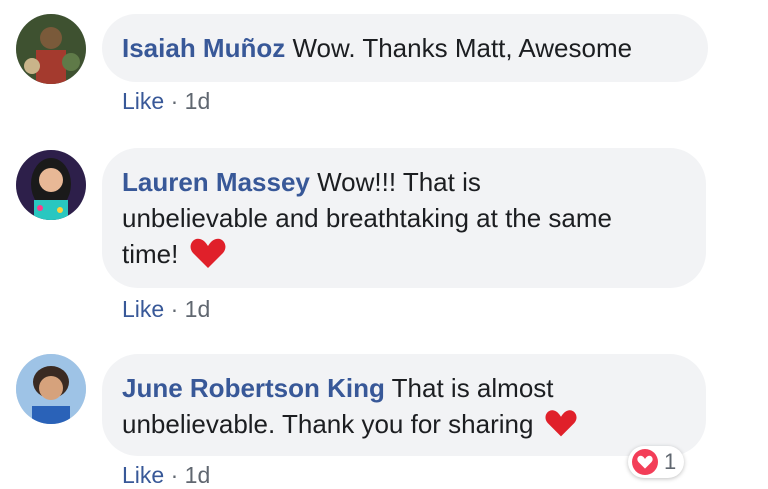  Describe the element at coordinates (670, 461) in the screenshot. I see `reaction-count: 1` at that location.